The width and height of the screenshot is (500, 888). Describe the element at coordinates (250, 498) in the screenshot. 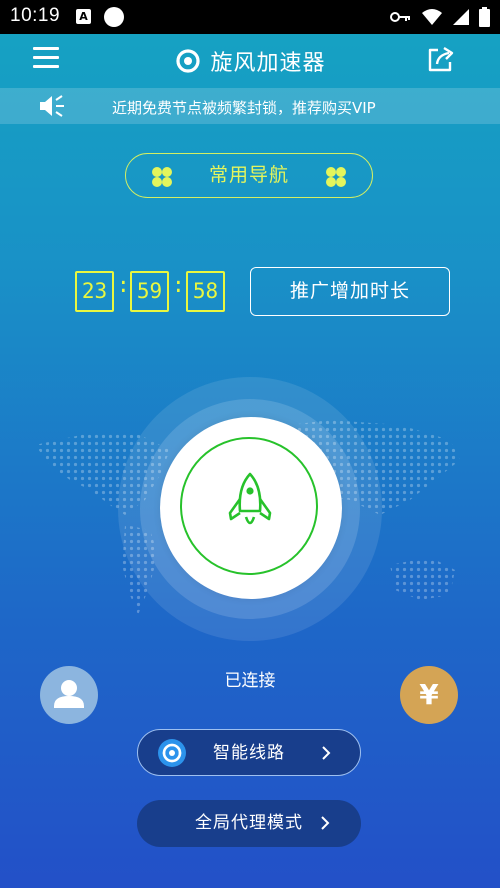

I see `rocket-icon` at that location.